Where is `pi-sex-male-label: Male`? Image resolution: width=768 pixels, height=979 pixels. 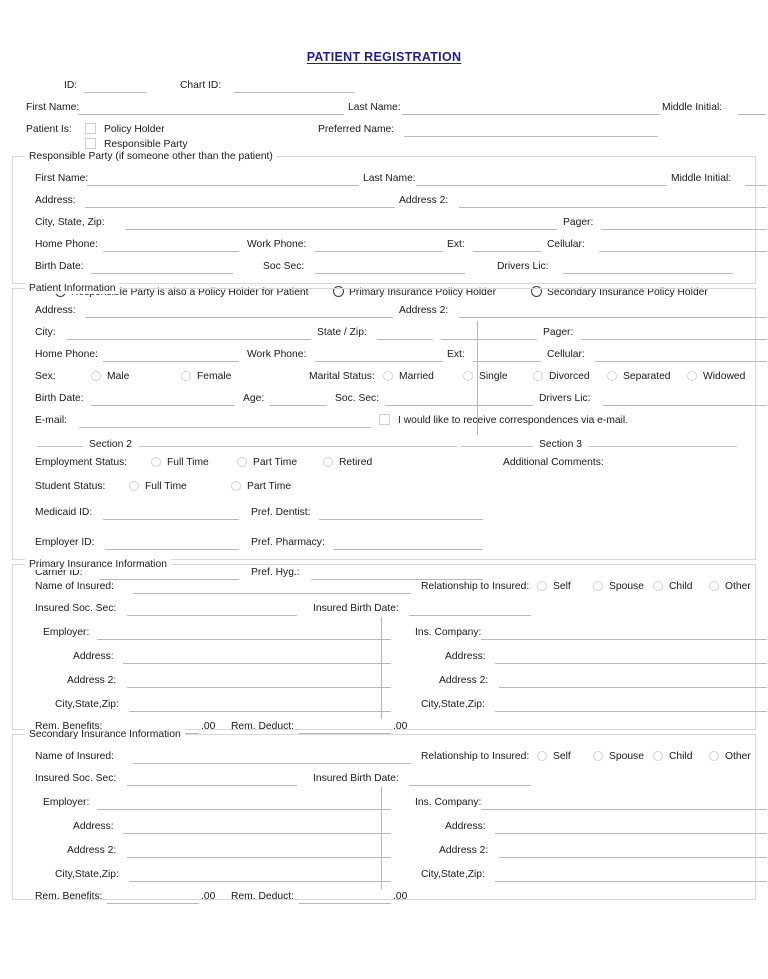
pi-sex-male-label: Male is located at coordinates (118, 376).